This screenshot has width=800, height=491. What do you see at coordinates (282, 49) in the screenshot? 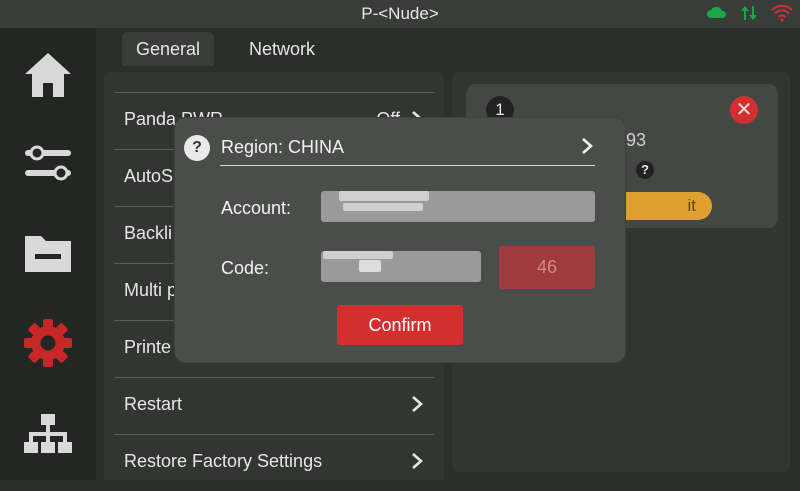
I see `tab-network: Network` at bounding box center [282, 49].